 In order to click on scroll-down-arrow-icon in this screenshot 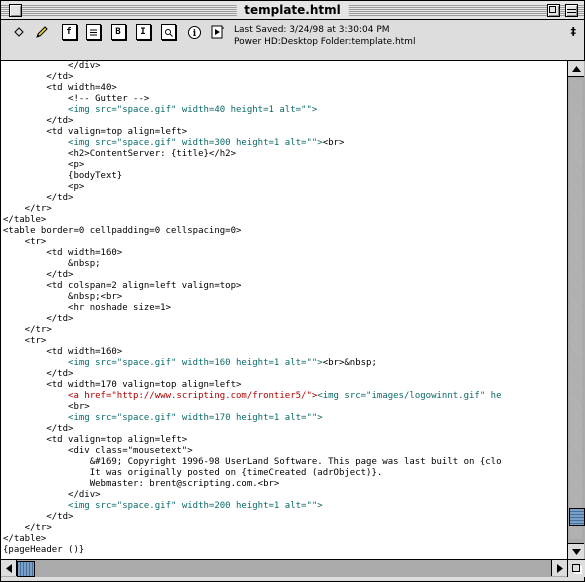, I will do `click(576, 551)`.